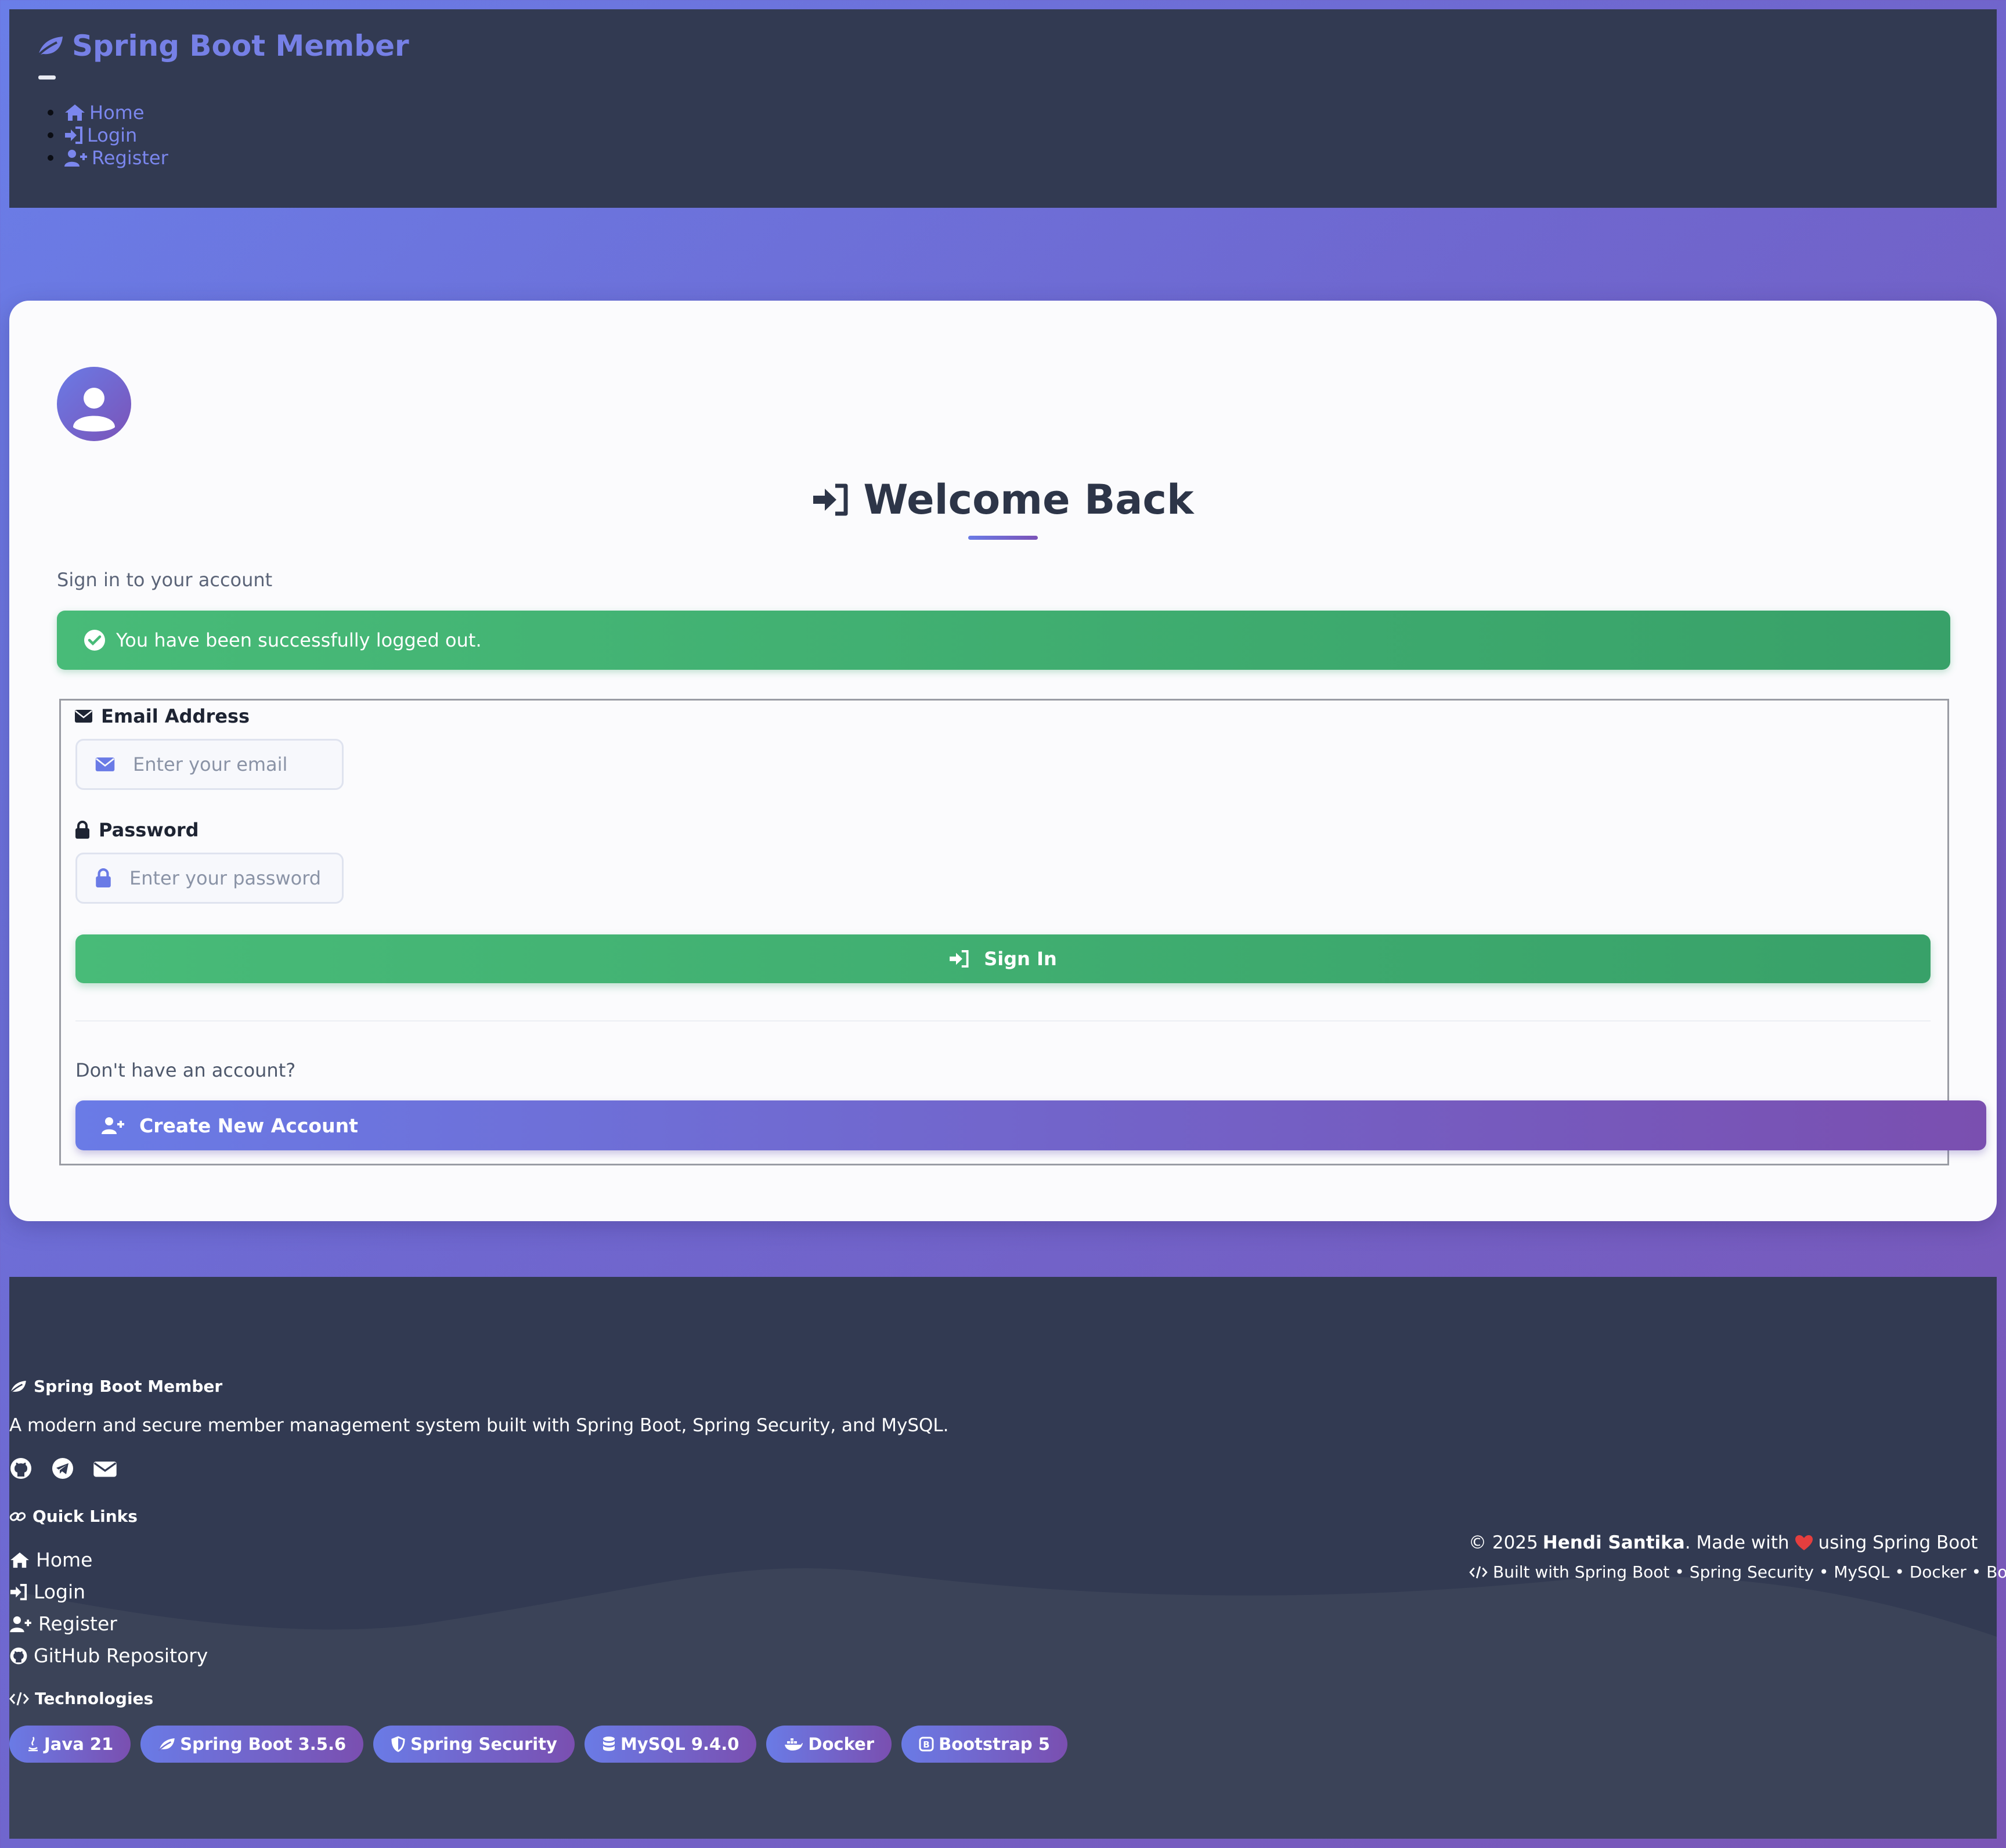 Image resolution: width=2006 pixels, height=1848 pixels. What do you see at coordinates (1613, 1542) in the screenshot?
I see `author-name: Hendi Santika` at bounding box center [1613, 1542].